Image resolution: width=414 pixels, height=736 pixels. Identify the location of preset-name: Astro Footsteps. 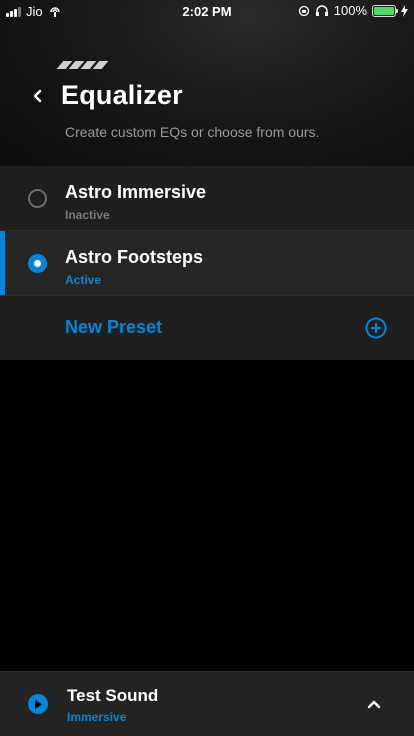
(134, 257).